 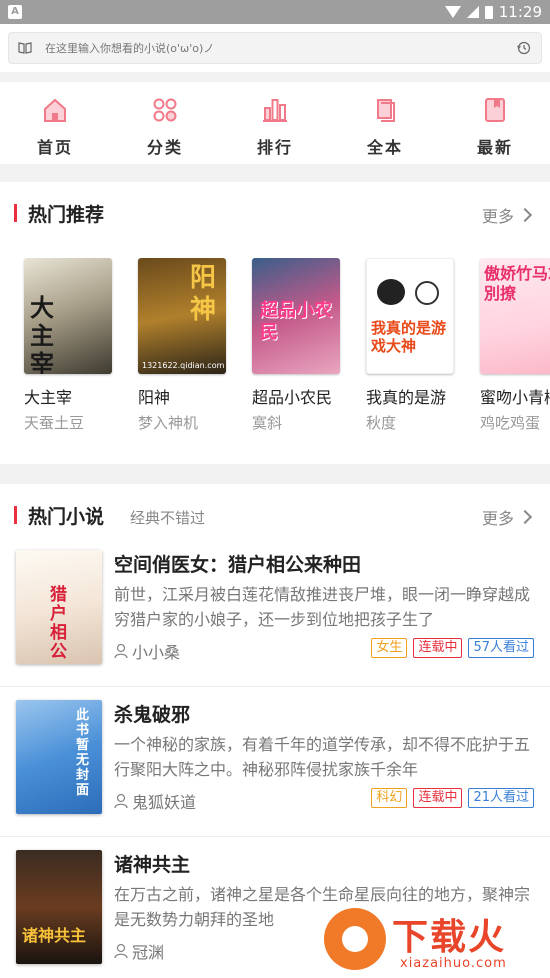 I want to click on watermark-text: 下载火, so click(x=449, y=937).